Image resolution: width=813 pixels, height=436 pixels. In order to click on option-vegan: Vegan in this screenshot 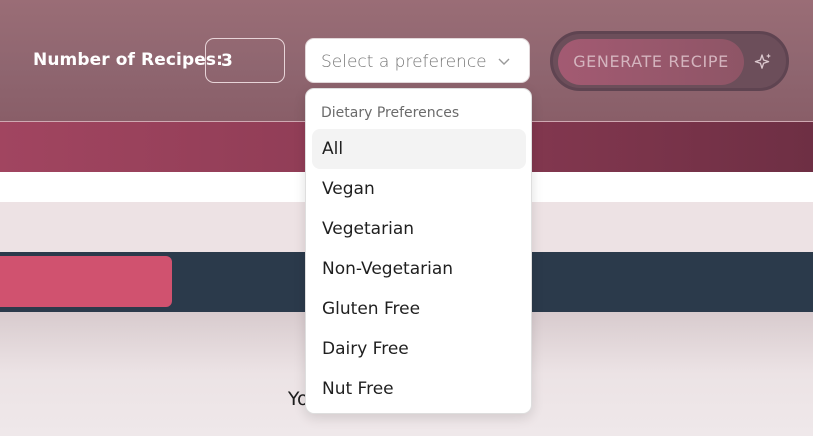, I will do `click(419, 189)`.